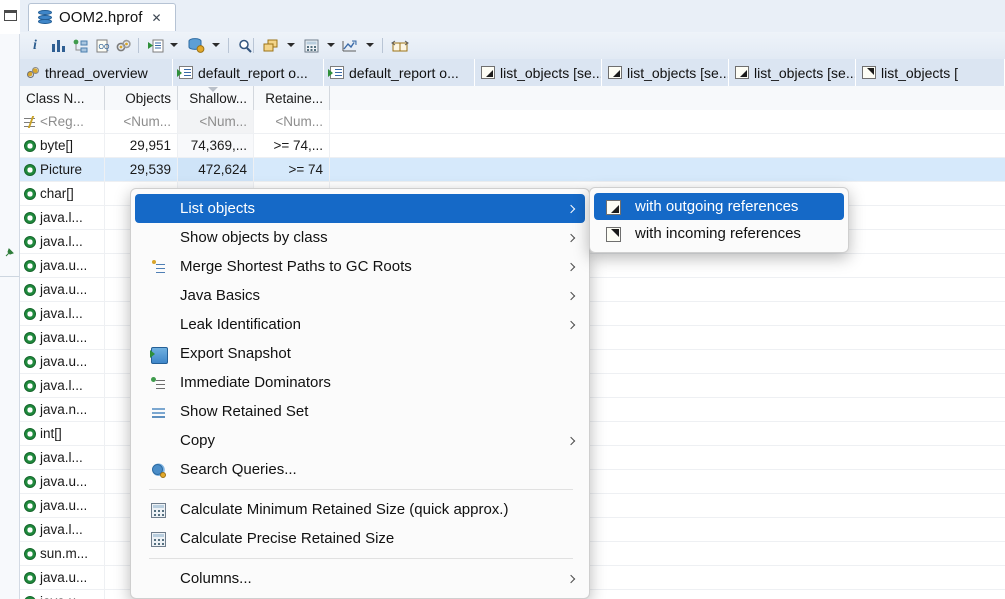 This screenshot has height=599, width=1005. Describe the element at coordinates (400, 45) in the screenshot. I see `compare-icon` at that location.